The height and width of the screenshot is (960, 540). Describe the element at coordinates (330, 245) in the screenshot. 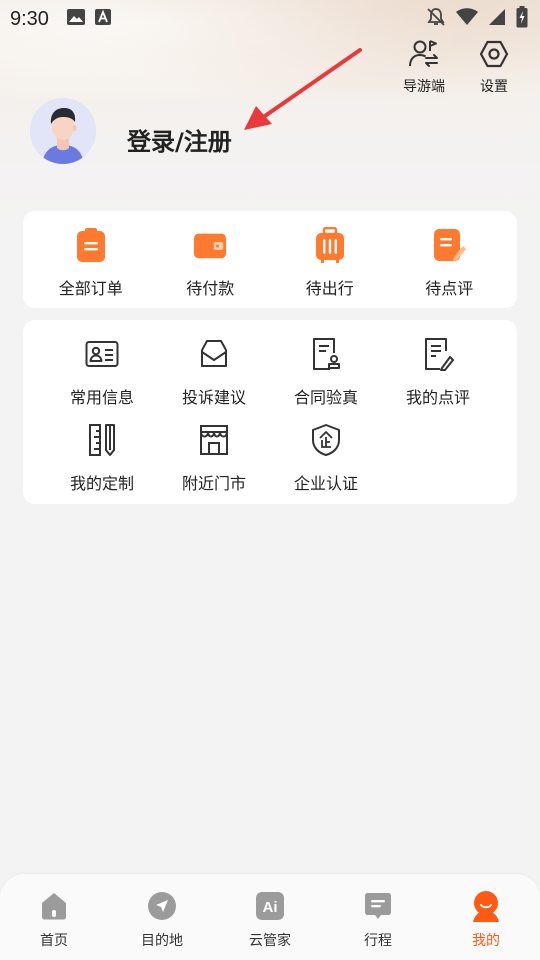

I see `luggage-icon` at that location.